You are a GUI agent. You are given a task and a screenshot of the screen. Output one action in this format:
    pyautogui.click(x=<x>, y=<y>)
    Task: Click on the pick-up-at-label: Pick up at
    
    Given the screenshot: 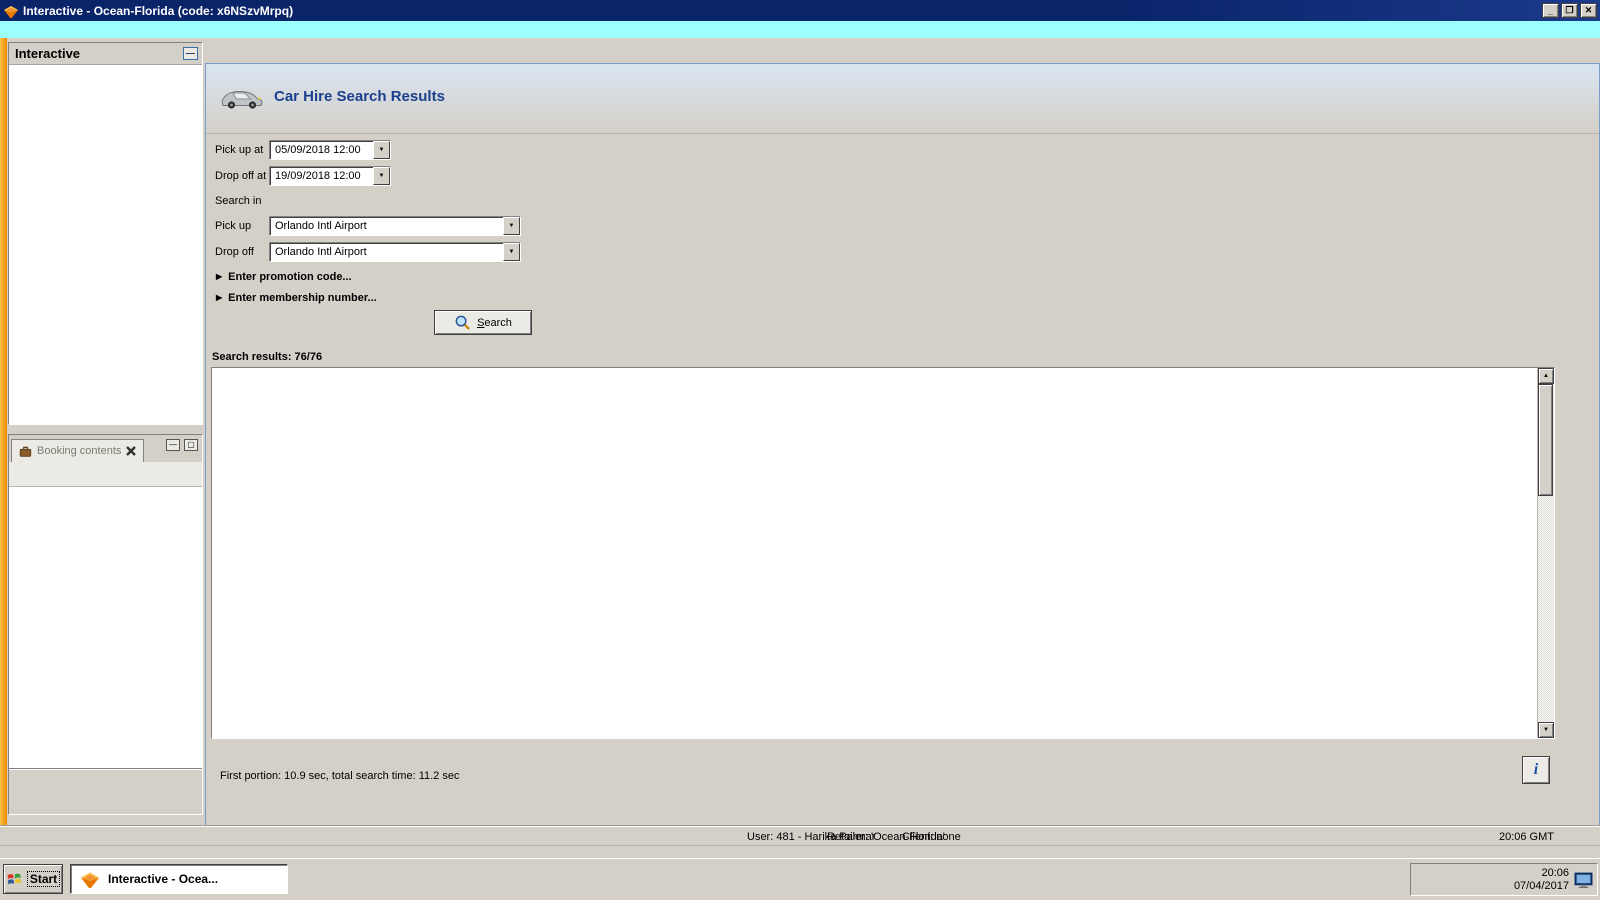 What is the action you would take?
    pyautogui.click(x=239, y=150)
    